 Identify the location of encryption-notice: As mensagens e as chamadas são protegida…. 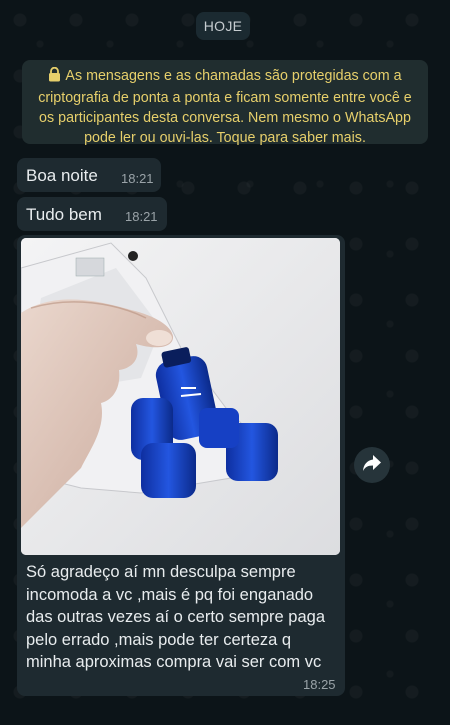
(225, 103).